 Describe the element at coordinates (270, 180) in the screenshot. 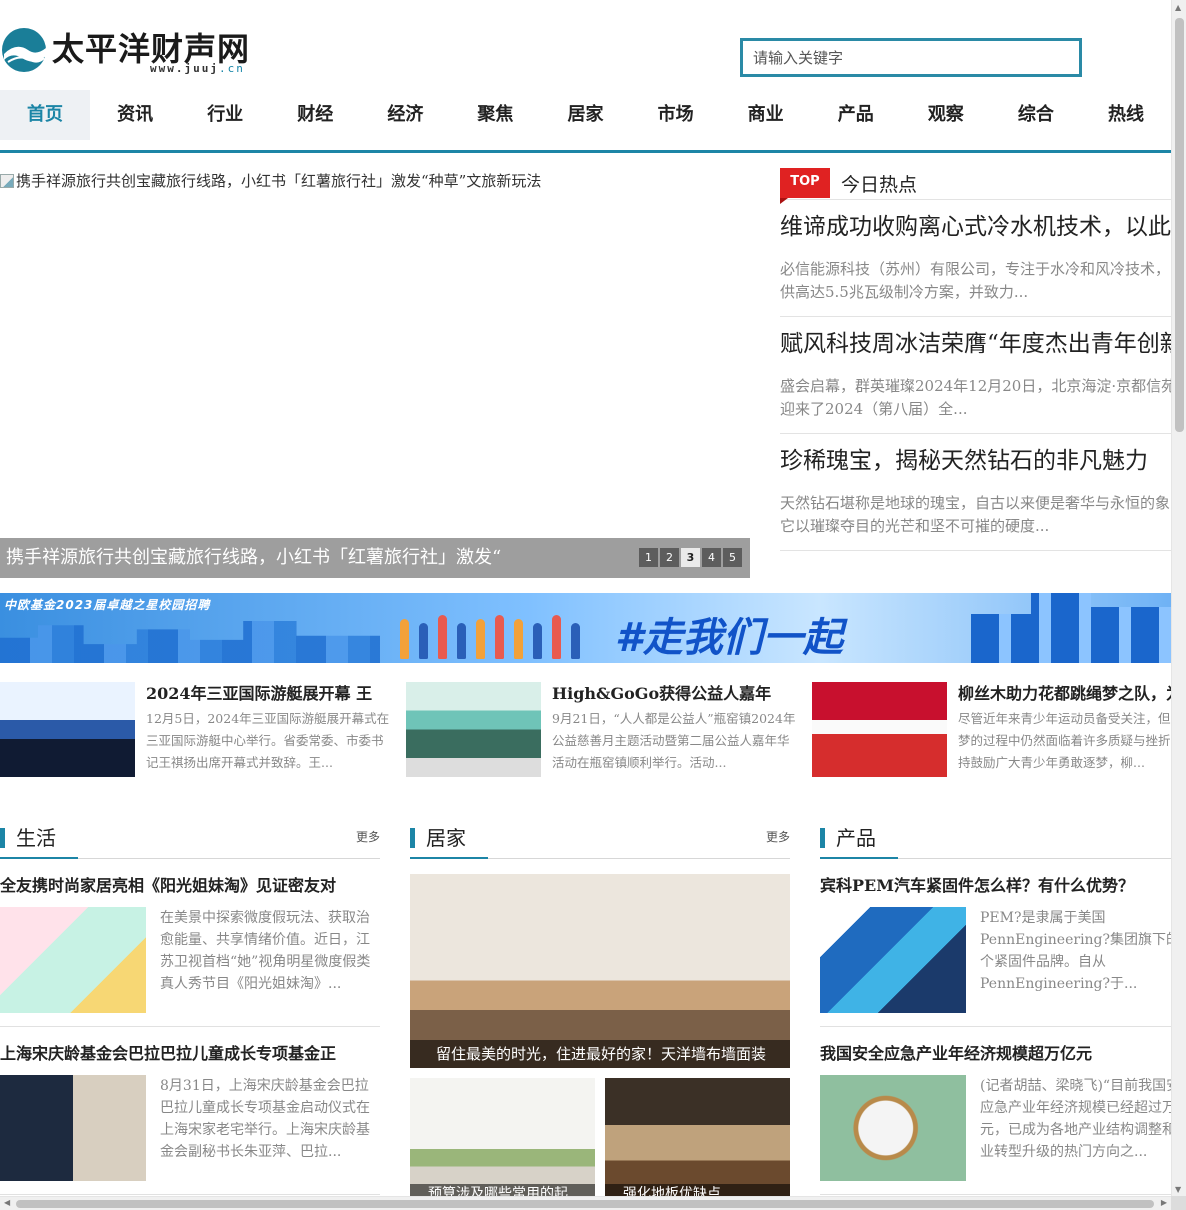

I see `slider-image-alt: 携手祥源旅行共创宝藏旅行线路，小红书「红薯旅行社」激发“种草”文旅新玩法` at that location.